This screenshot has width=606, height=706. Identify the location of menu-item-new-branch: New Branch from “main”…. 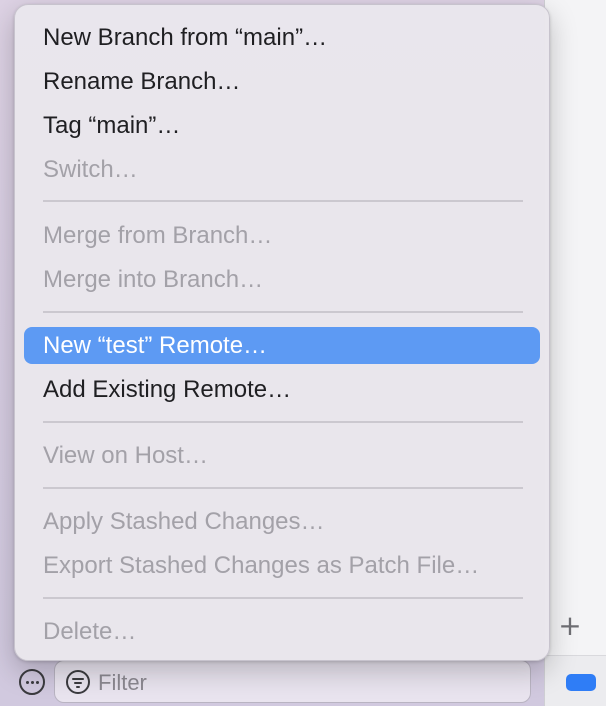
(282, 37).